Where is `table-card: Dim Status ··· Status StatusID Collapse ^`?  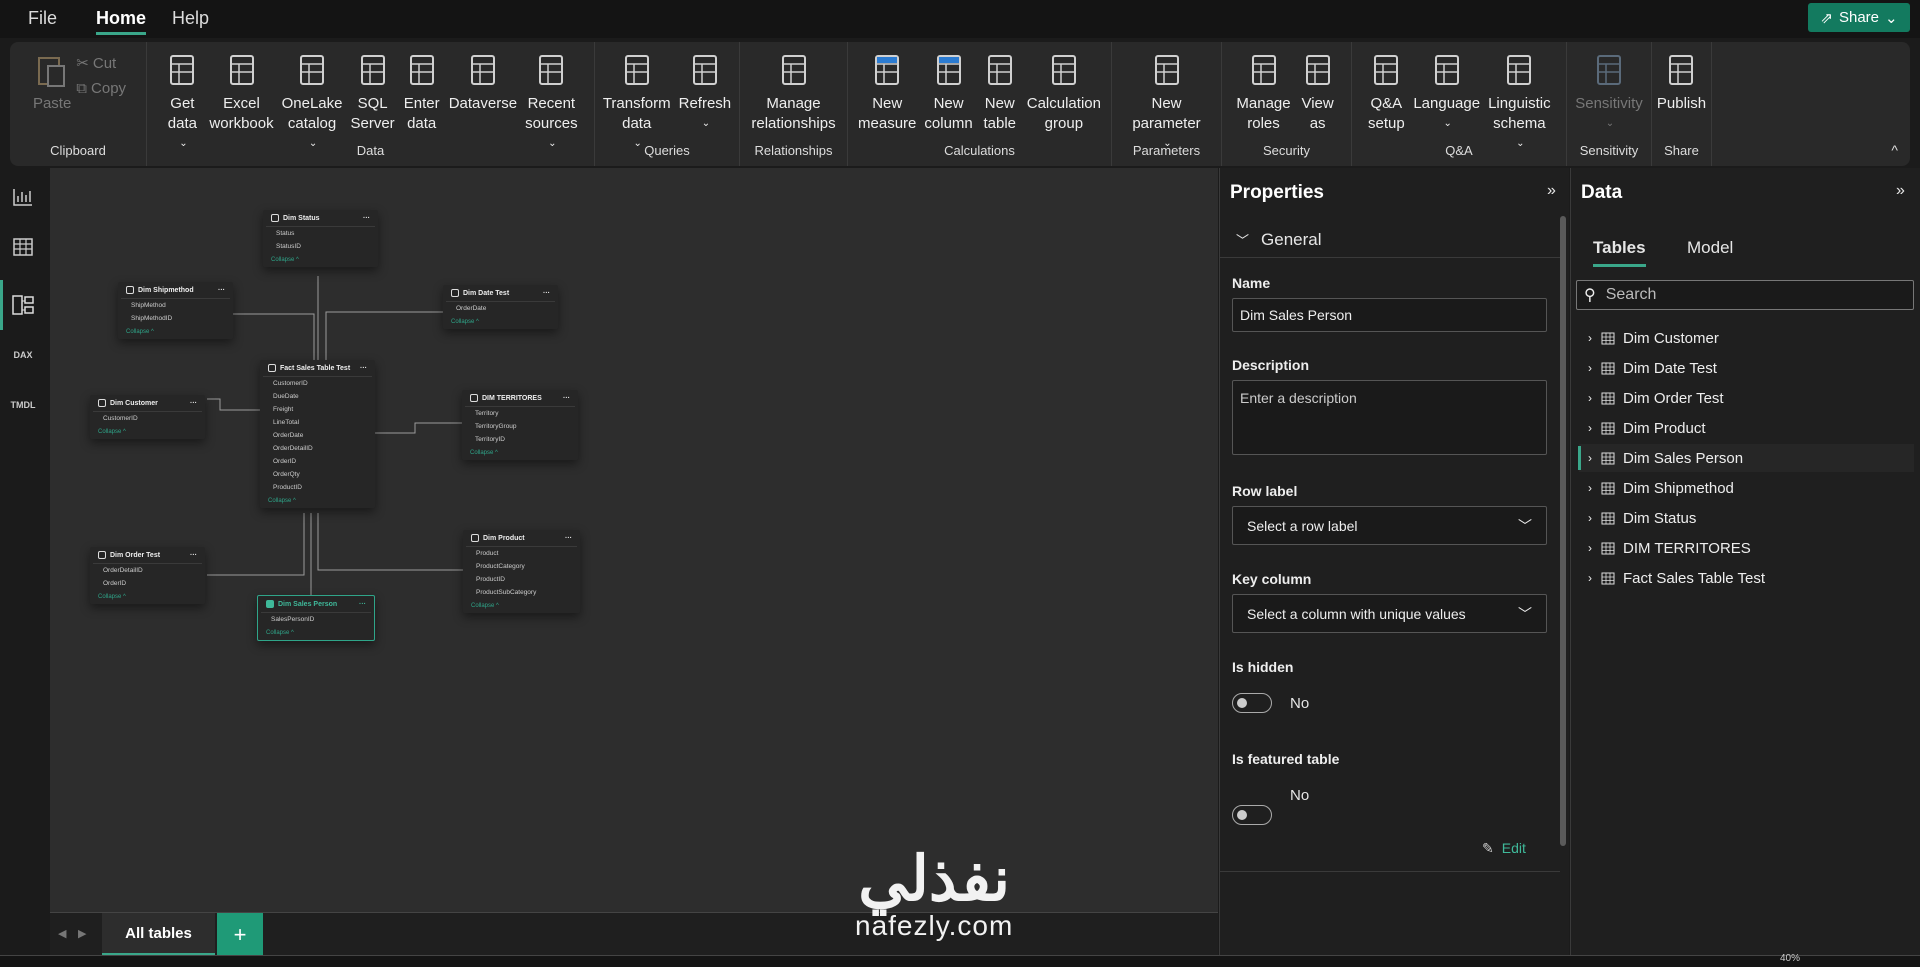 table-card: Dim Status ··· Status StatusID Collapse ^ is located at coordinates (320, 238).